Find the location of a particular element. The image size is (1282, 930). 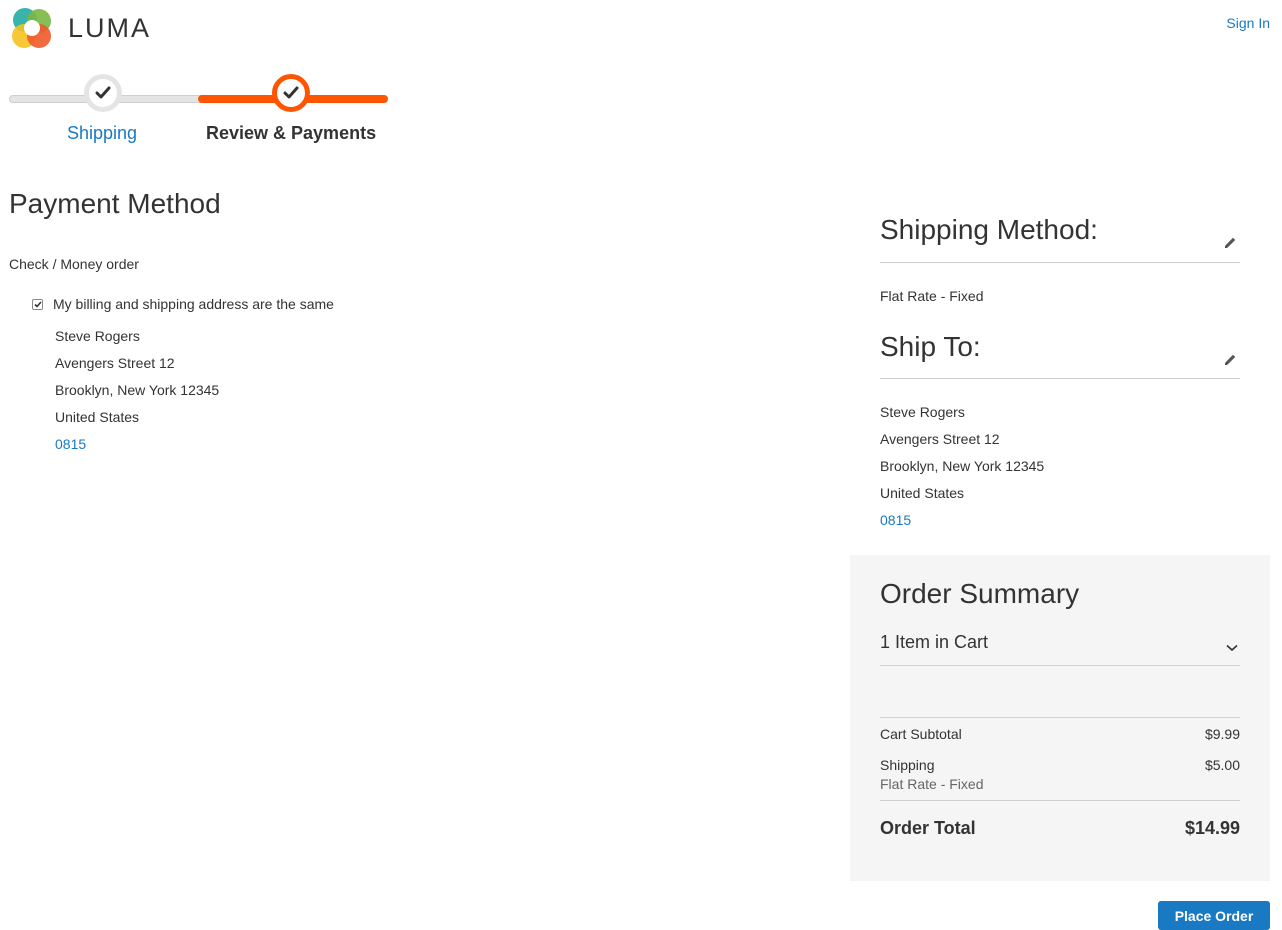

billing-name: Steve Rogers is located at coordinates (97, 336).